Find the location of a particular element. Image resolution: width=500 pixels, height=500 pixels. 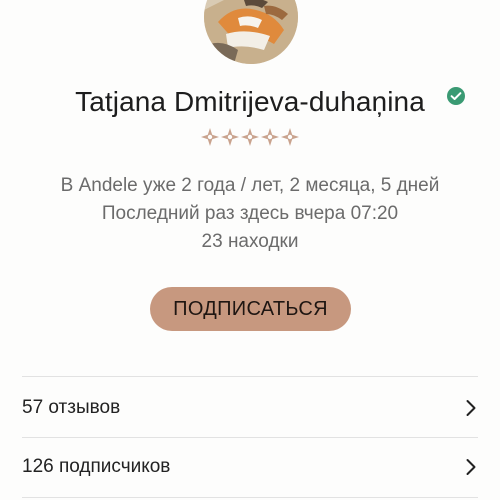

followers-label: 126 подписчиков is located at coordinates (96, 466).